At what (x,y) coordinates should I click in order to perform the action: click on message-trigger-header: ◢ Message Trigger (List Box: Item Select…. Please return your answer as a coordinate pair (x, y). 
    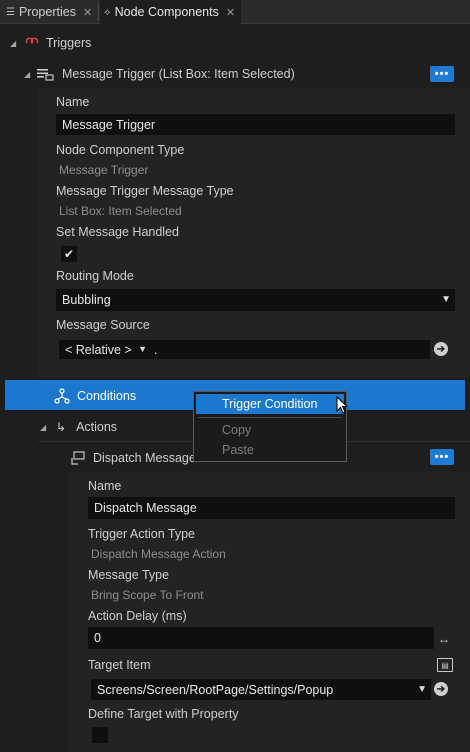
    Looking at the image, I should click on (159, 74).